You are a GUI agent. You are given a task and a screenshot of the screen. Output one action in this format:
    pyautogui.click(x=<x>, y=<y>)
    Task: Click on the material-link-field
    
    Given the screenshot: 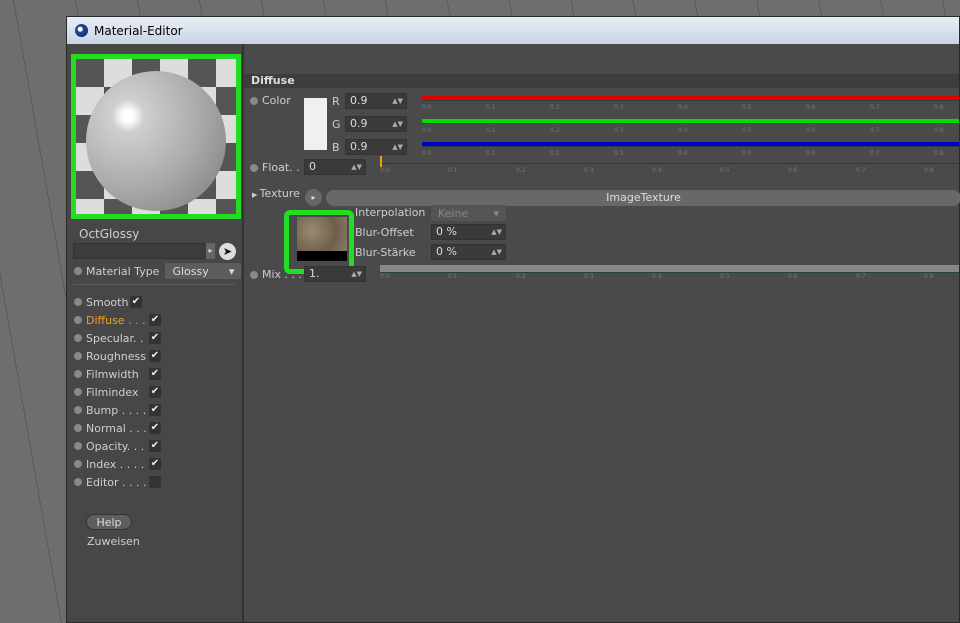 What is the action you would take?
    pyautogui.click(x=144, y=251)
    